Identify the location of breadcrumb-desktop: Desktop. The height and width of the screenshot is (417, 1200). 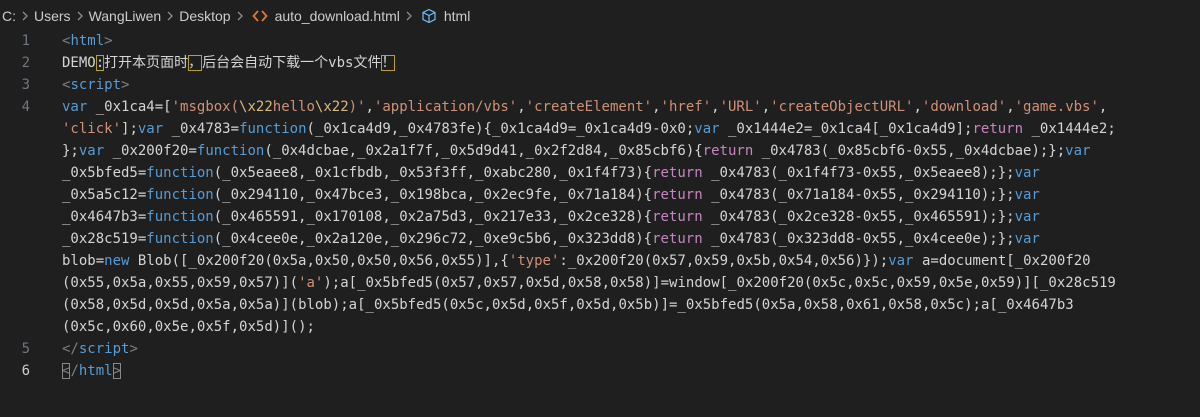
(204, 16).